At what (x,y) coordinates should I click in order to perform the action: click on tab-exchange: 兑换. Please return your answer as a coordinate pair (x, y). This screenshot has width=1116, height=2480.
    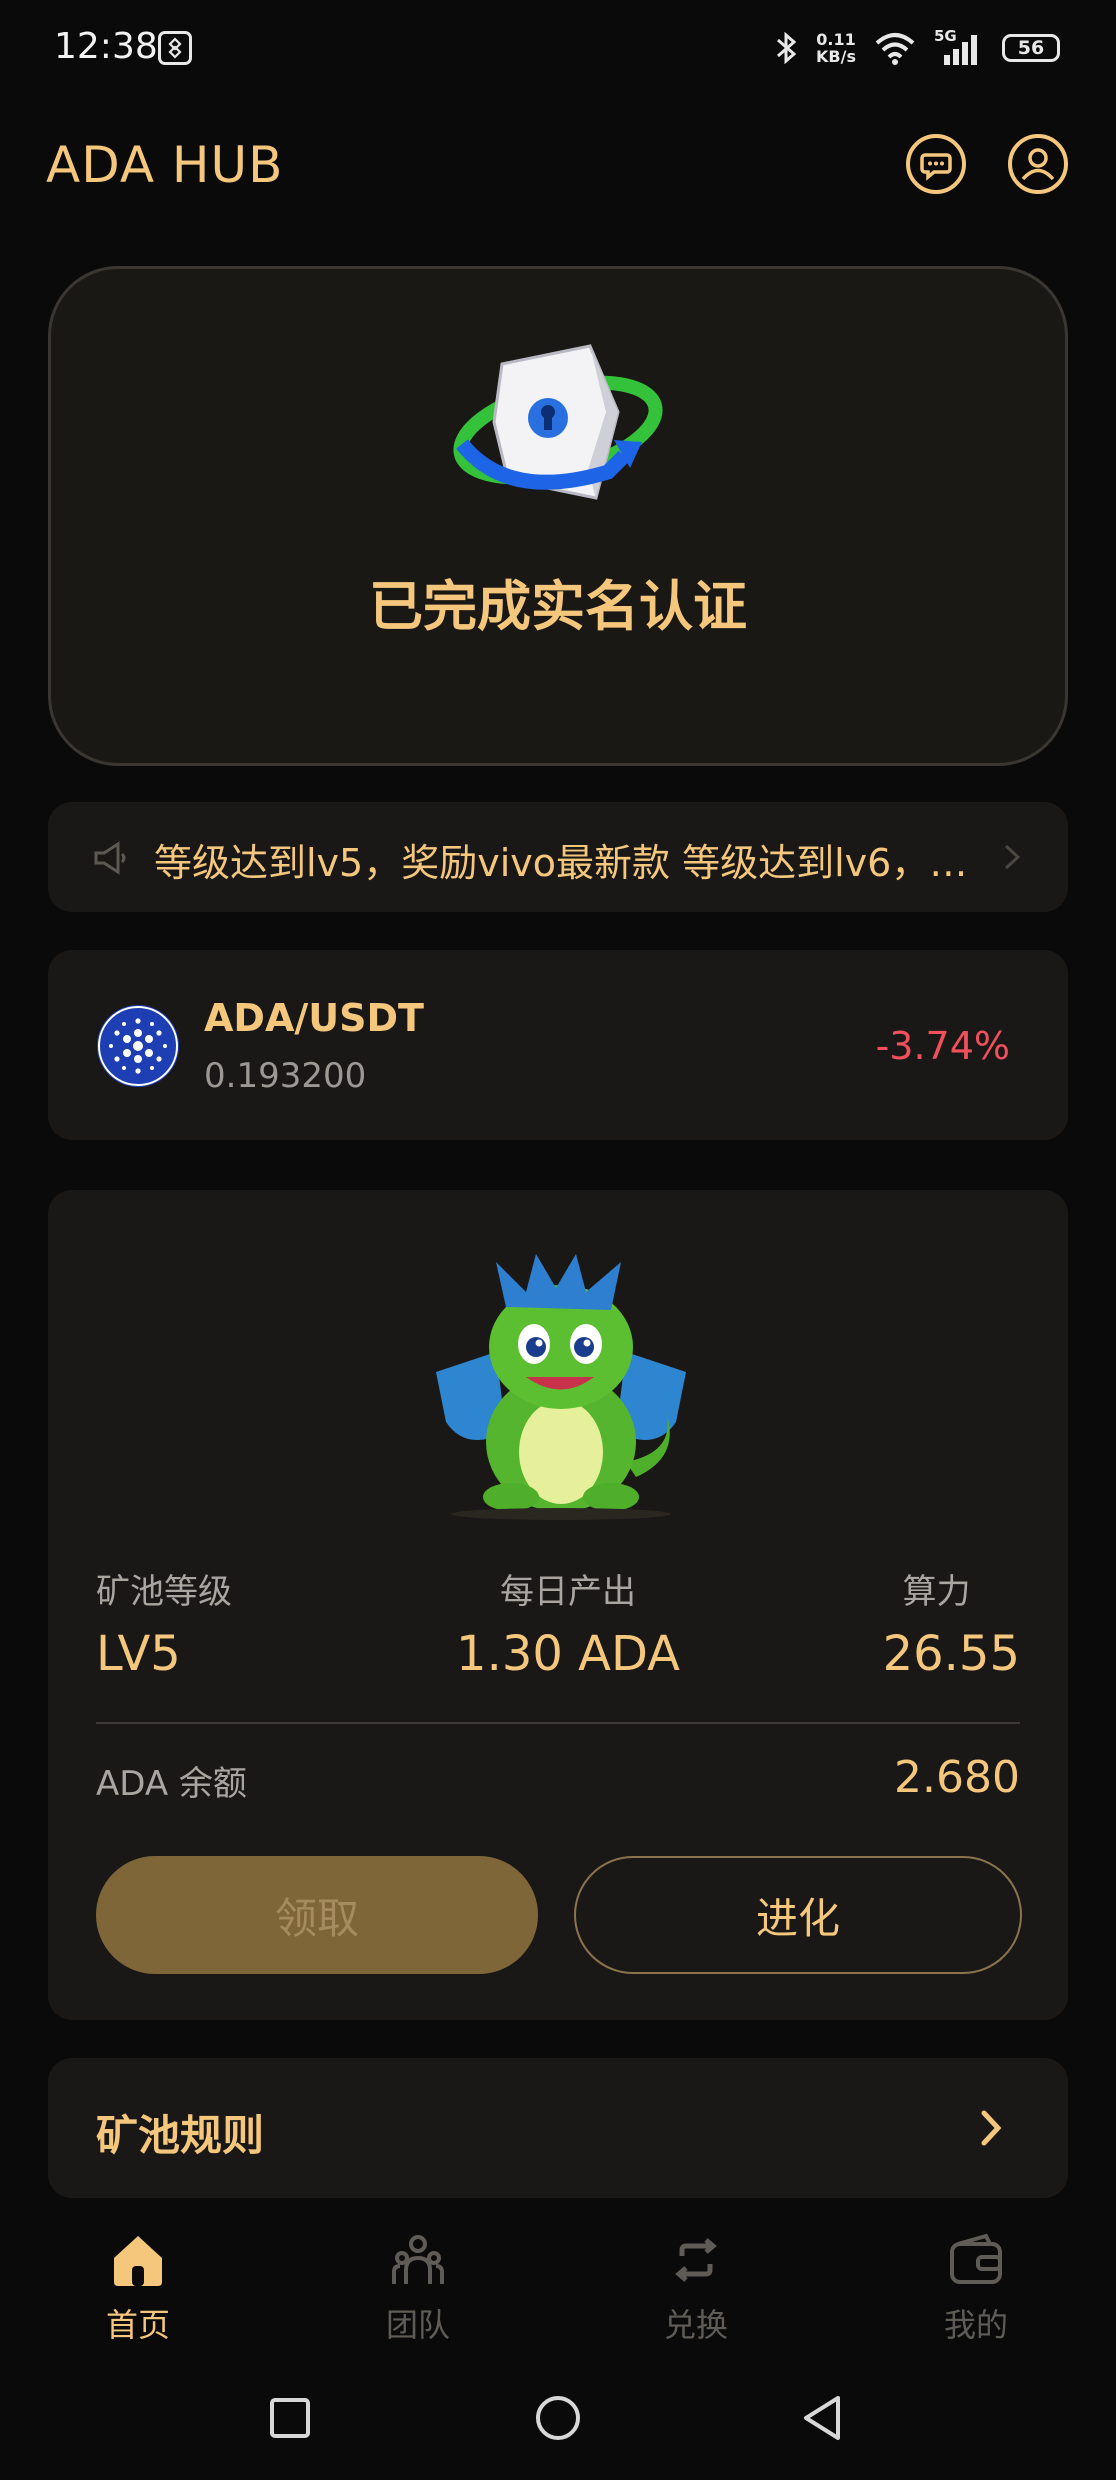
    Looking at the image, I should click on (696, 2289).